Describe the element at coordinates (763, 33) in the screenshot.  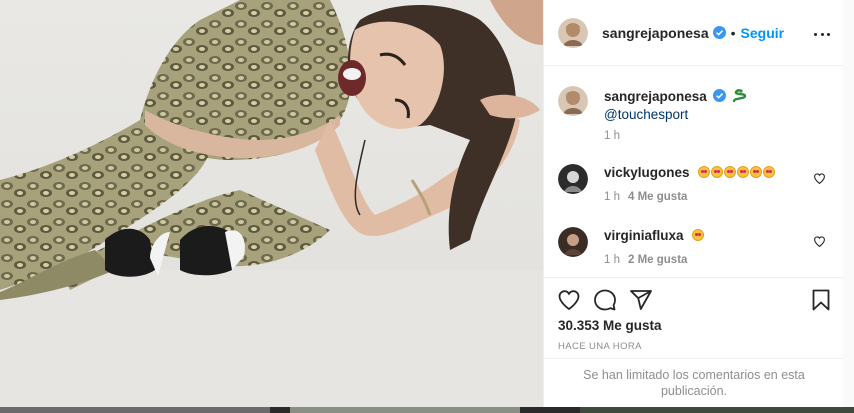
I see `follow-button: Seguir` at that location.